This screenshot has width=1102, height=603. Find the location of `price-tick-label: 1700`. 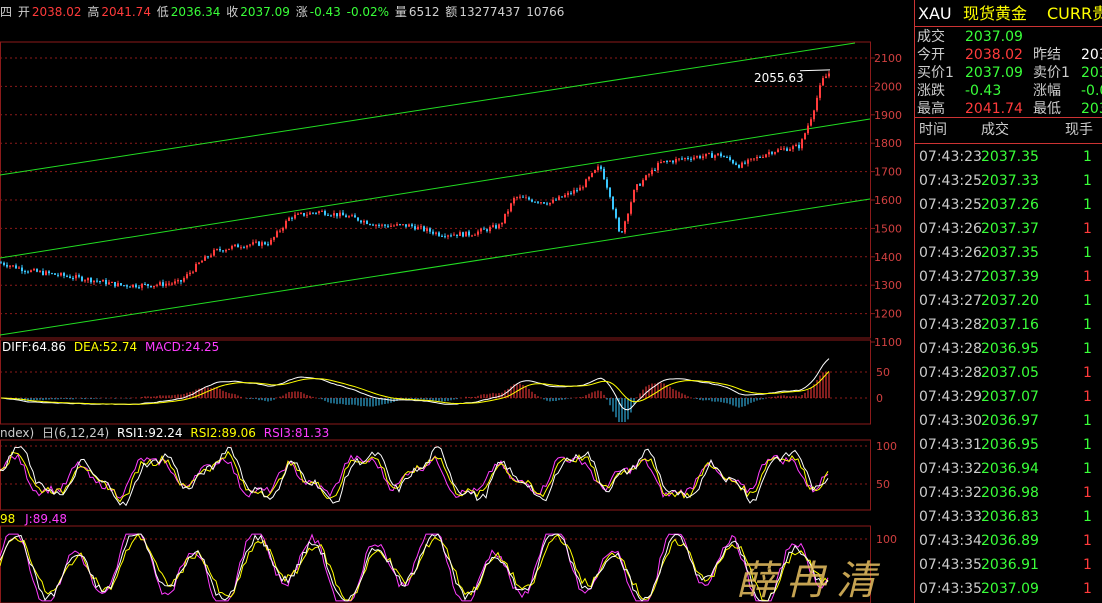

price-tick-label: 1700 is located at coordinates (888, 172).